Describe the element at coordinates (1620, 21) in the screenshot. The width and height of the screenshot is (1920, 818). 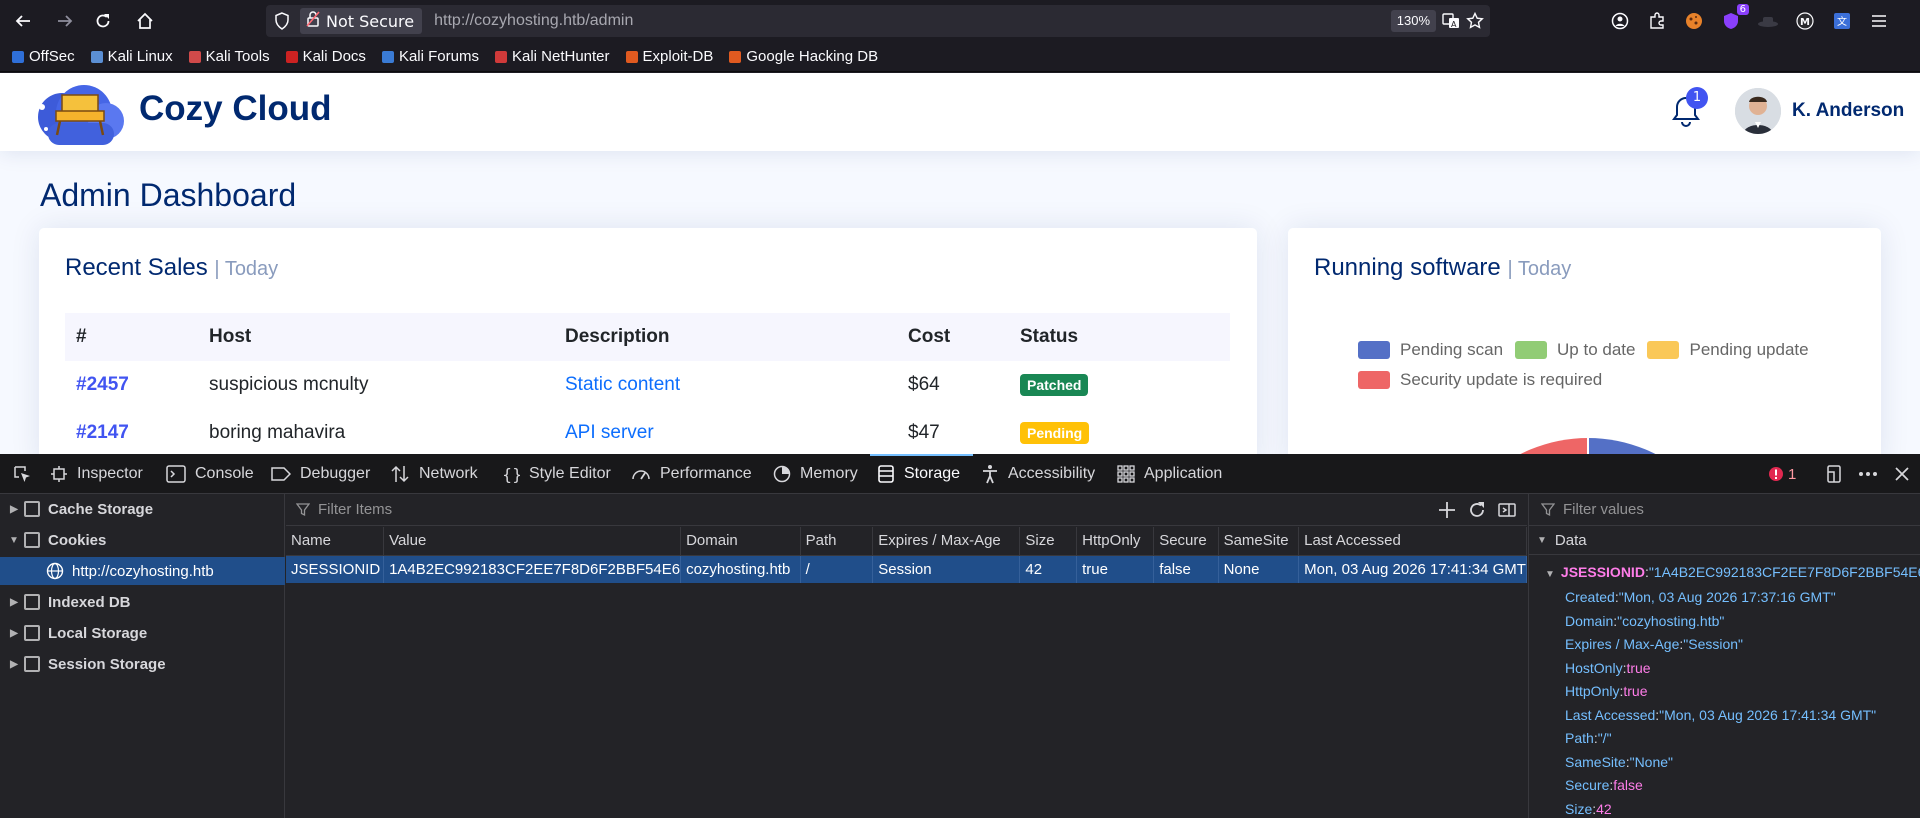
I see `account-icon` at that location.